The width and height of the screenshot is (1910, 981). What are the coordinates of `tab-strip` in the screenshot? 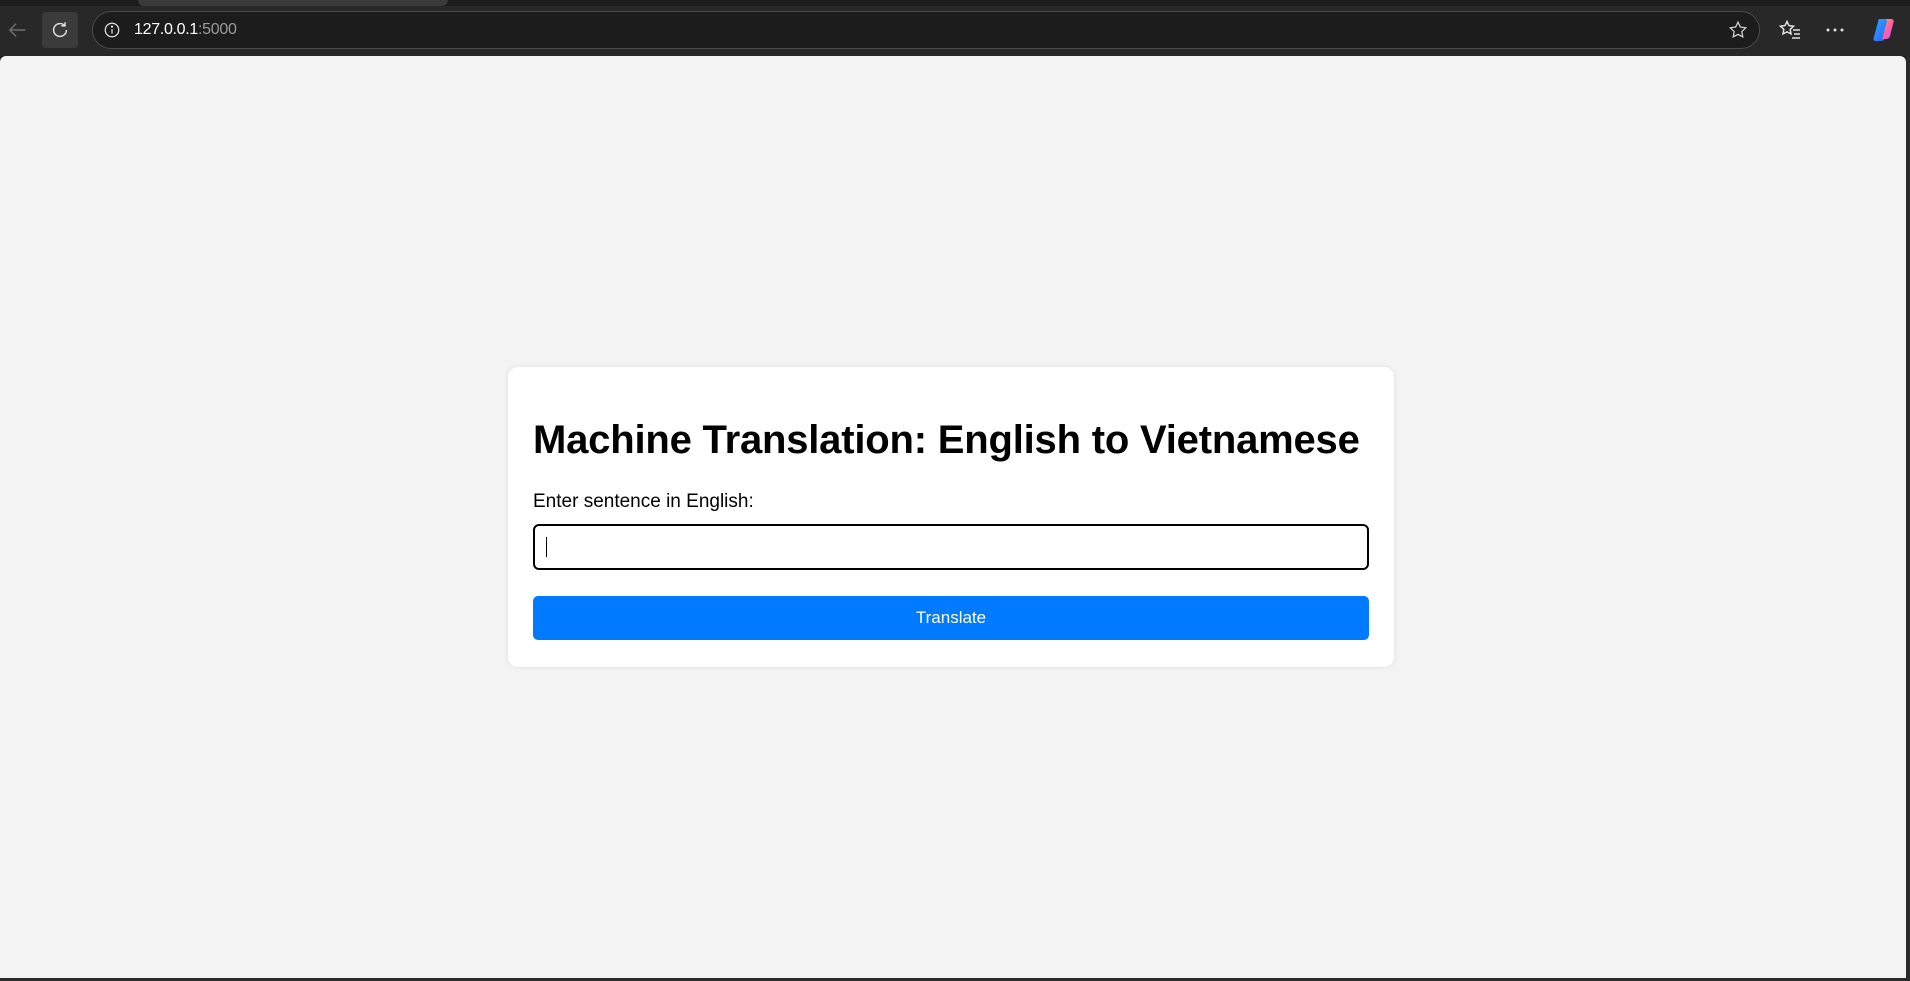 It's located at (955, 3).